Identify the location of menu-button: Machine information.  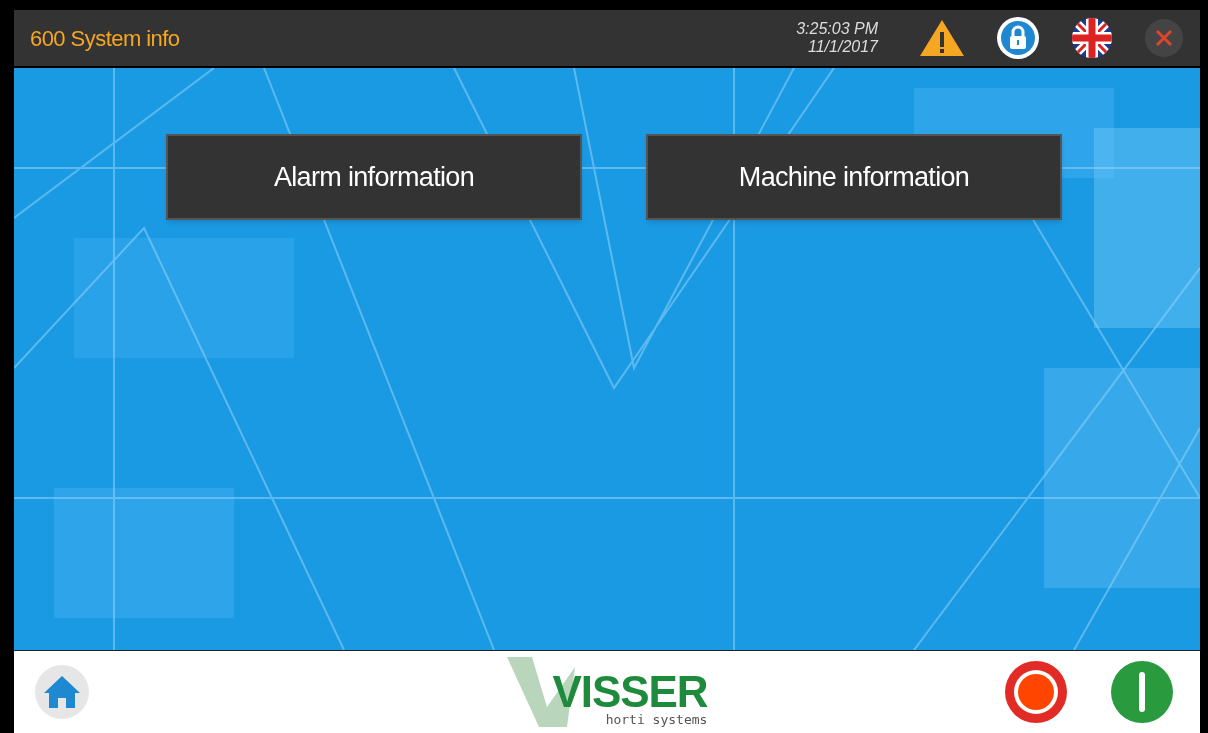
(854, 177).